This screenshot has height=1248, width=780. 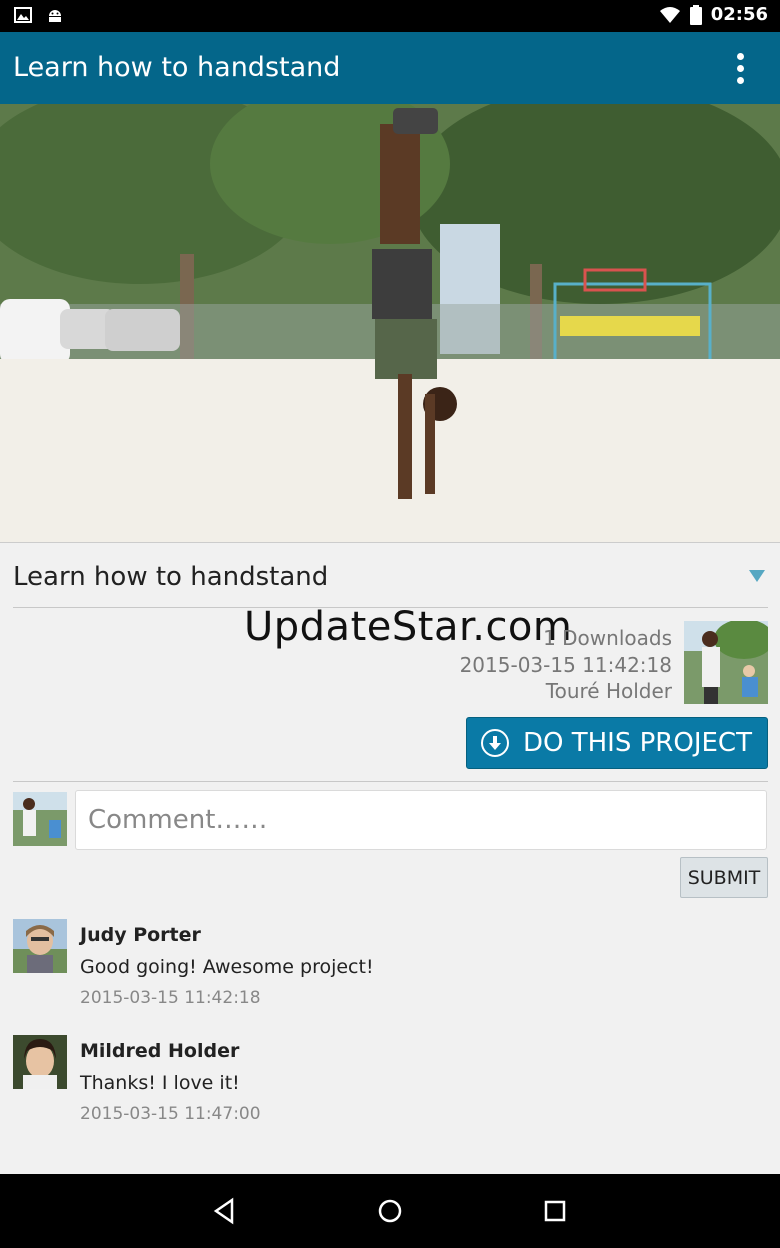 What do you see at coordinates (170, 1114) in the screenshot?
I see `comment-time: 2015-03-15 11:47:00` at bounding box center [170, 1114].